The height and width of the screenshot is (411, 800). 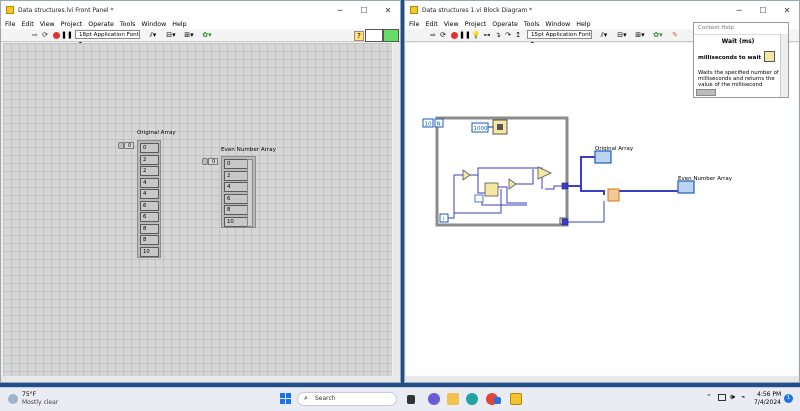 I want to click on even-array-element: 8, so click(x=236, y=210).